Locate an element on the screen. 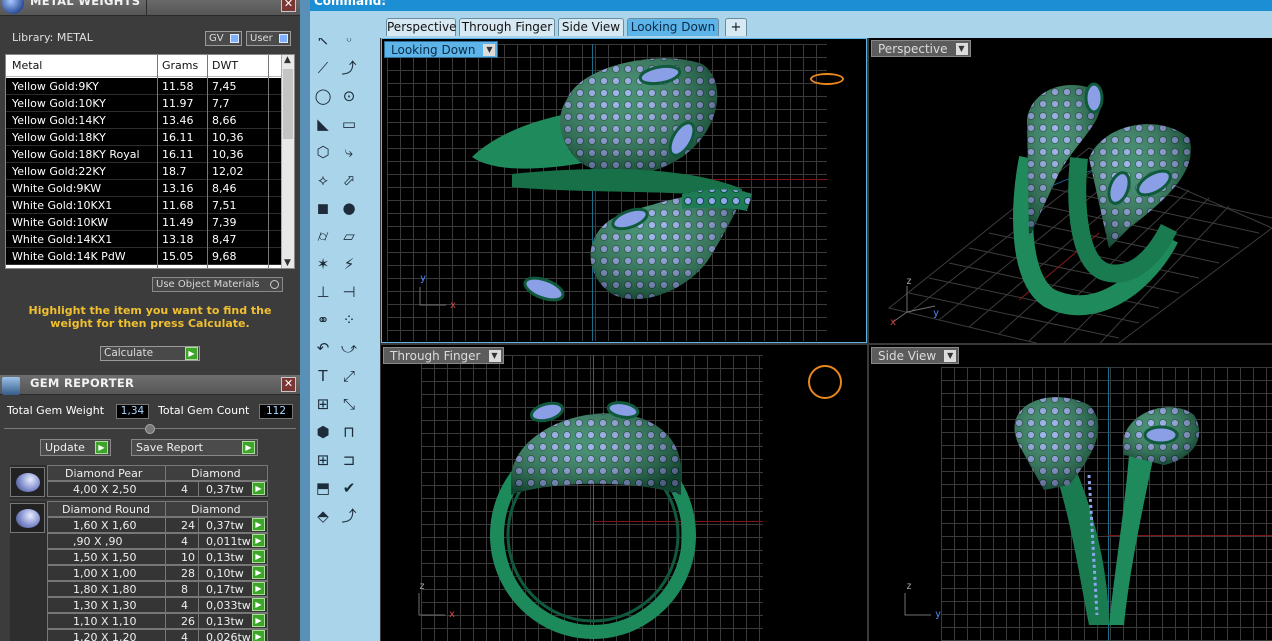 The width and height of the screenshot is (1272, 641). curve-points-icon: ⤴ is located at coordinates (349, 68).